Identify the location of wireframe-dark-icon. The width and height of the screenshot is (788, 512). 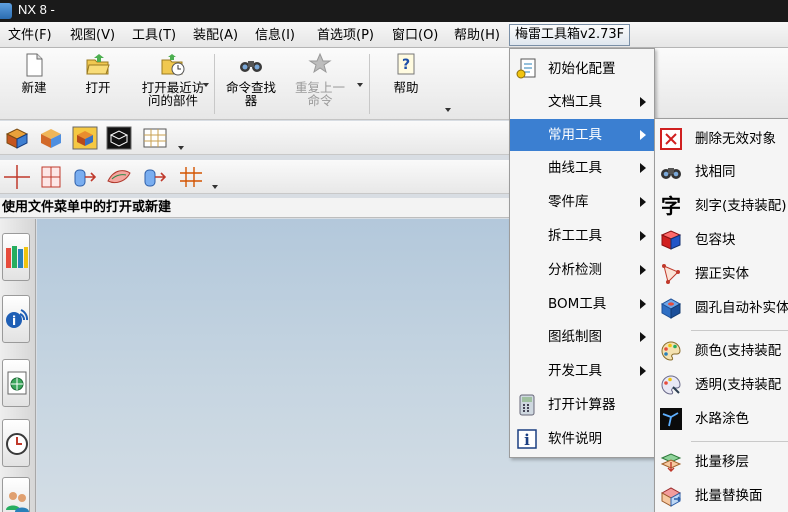
(119, 138).